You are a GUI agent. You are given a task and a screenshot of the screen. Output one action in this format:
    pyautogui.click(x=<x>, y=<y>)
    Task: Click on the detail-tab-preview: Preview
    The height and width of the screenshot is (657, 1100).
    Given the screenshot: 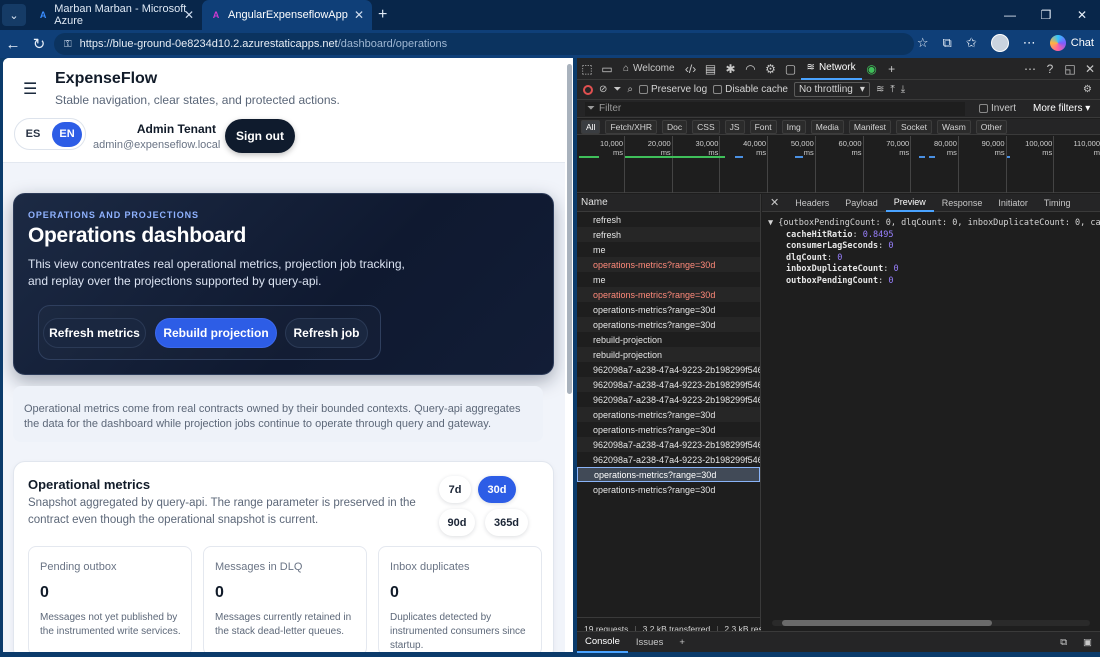 What is the action you would take?
    pyautogui.click(x=909, y=203)
    